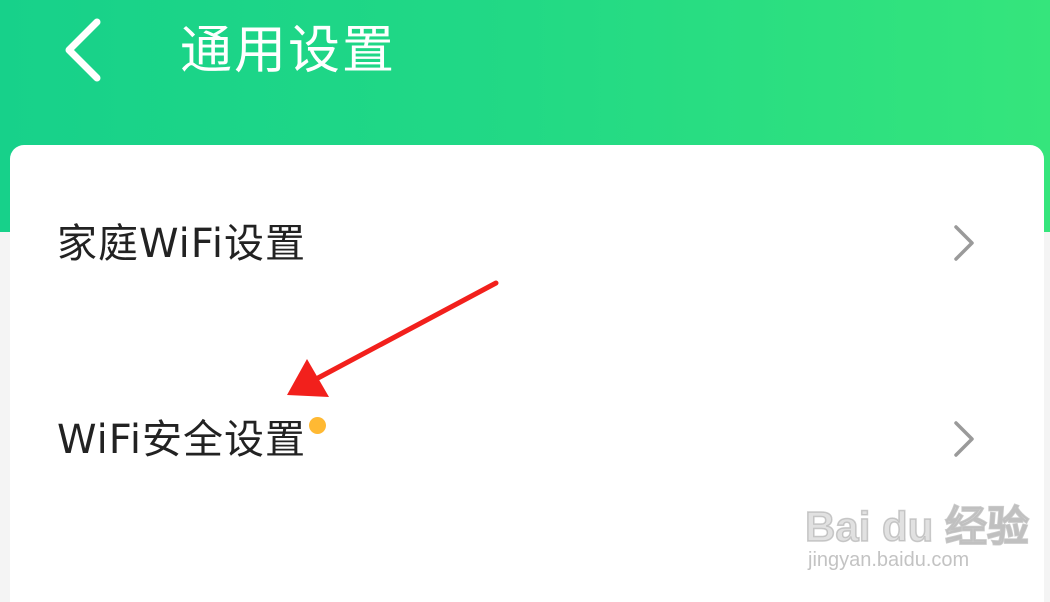 This screenshot has width=1050, height=602. I want to click on page-title: 通用设置, so click(288, 51).